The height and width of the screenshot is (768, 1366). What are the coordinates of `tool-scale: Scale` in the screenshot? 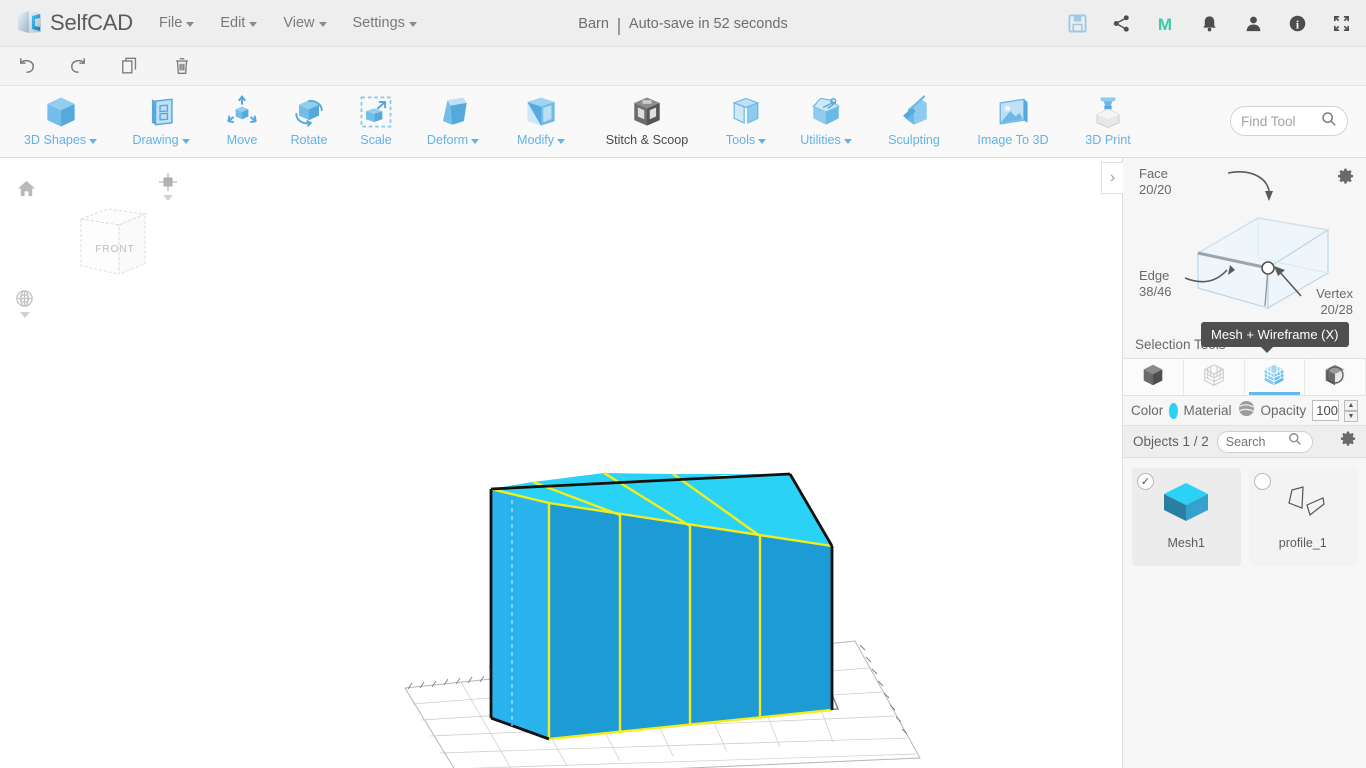 It's located at (376, 122).